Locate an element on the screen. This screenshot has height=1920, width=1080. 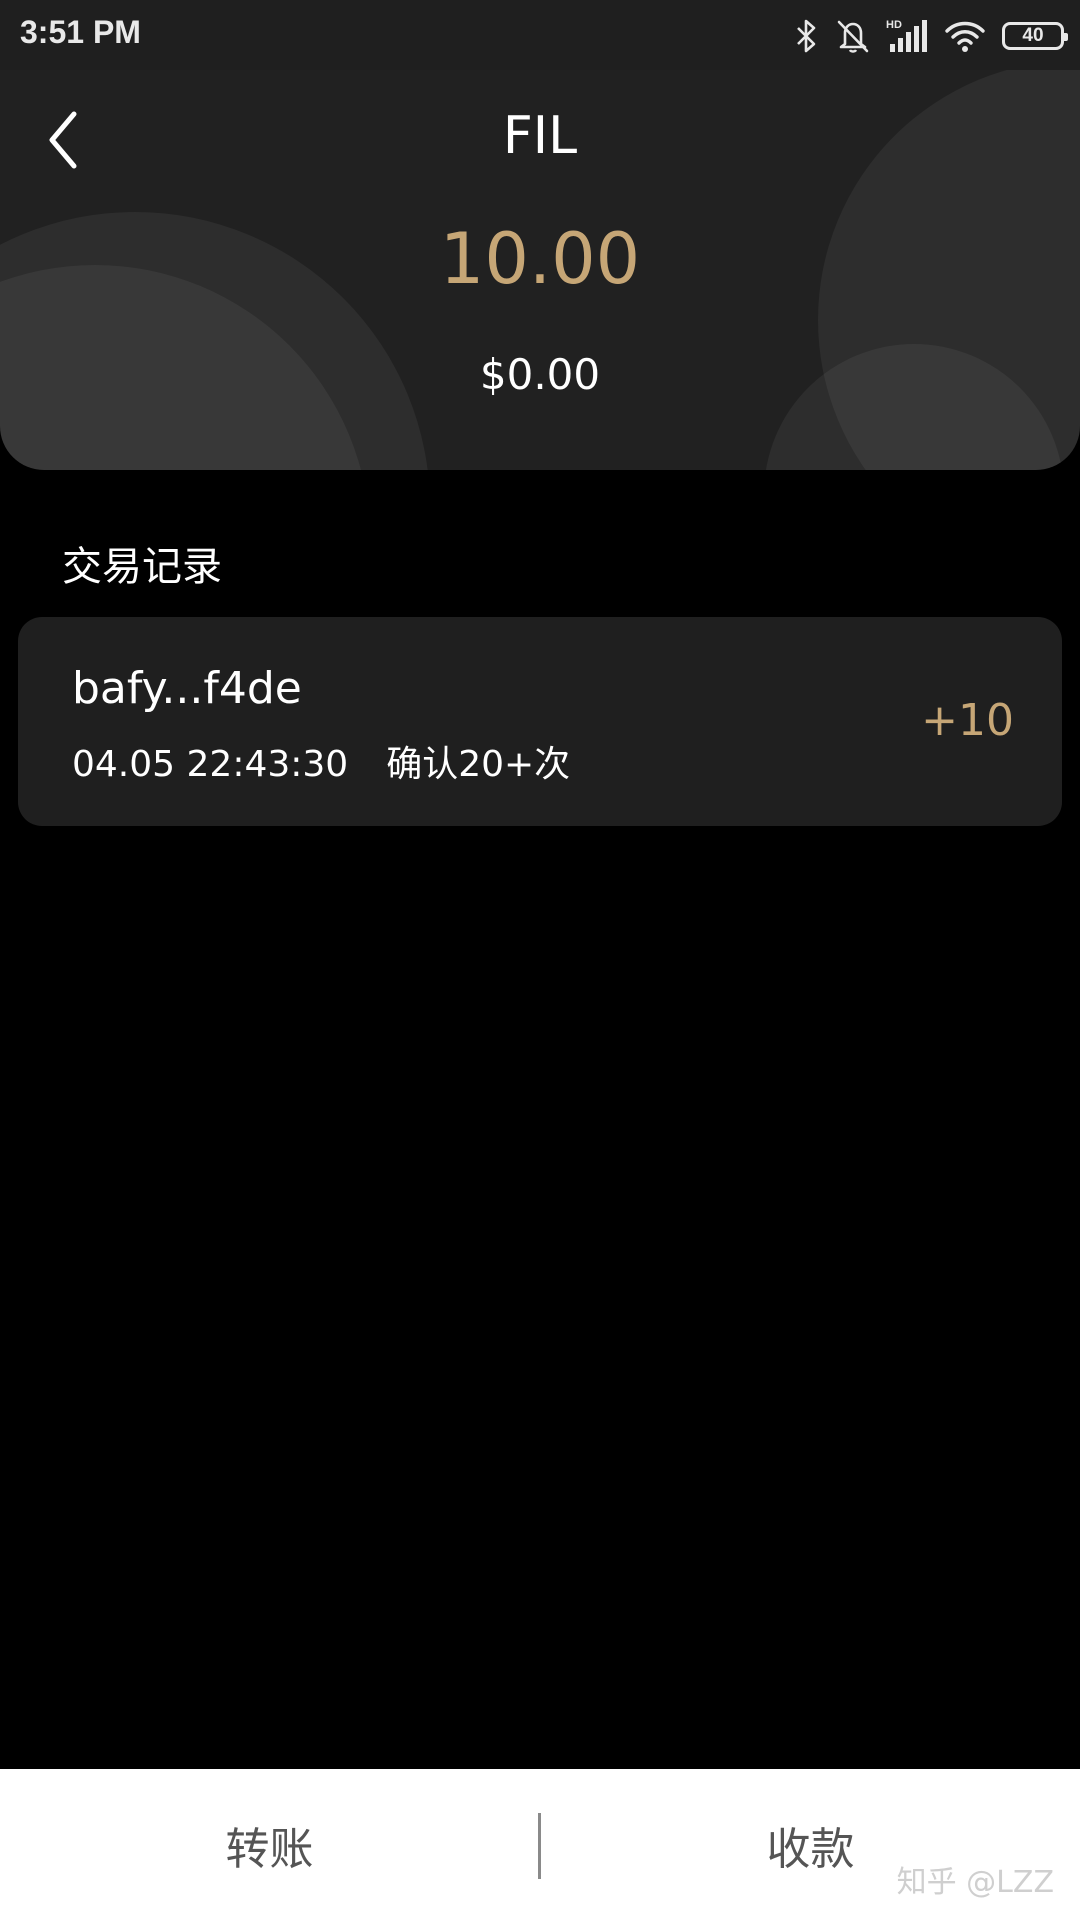
fiat-balance: $0.00 is located at coordinates (540, 374).